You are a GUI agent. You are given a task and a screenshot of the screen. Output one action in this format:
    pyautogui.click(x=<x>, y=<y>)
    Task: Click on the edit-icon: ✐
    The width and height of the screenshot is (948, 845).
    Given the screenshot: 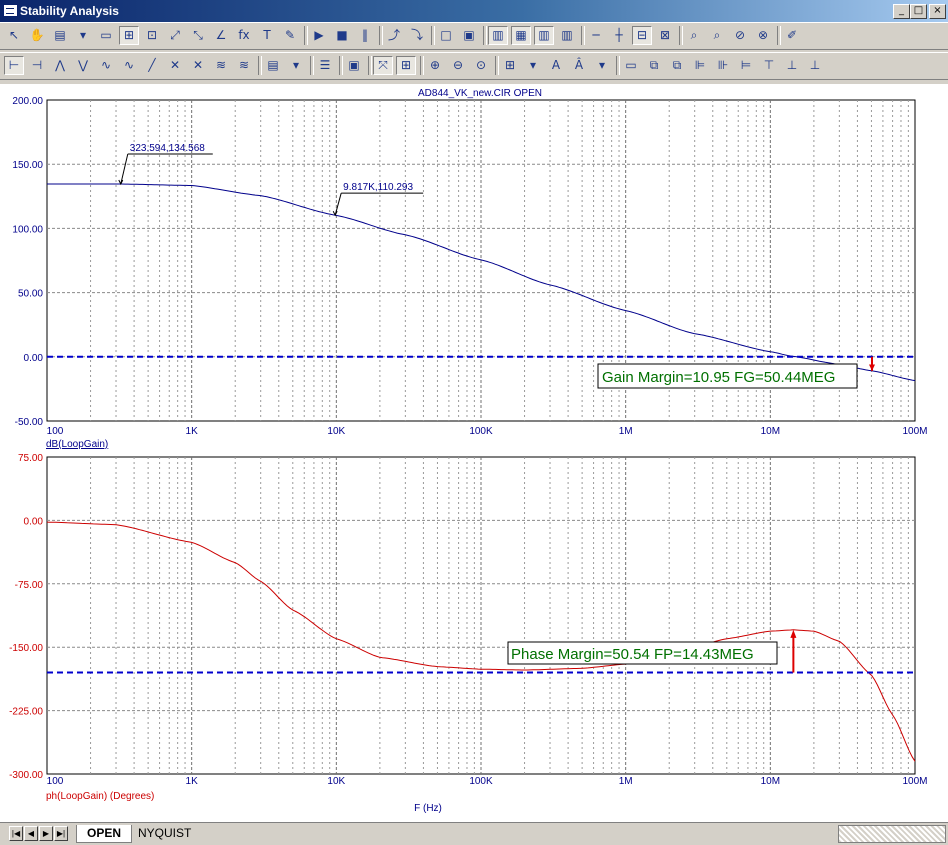 What is the action you would take?
    pyautogui.click(x=792, y=35)
    